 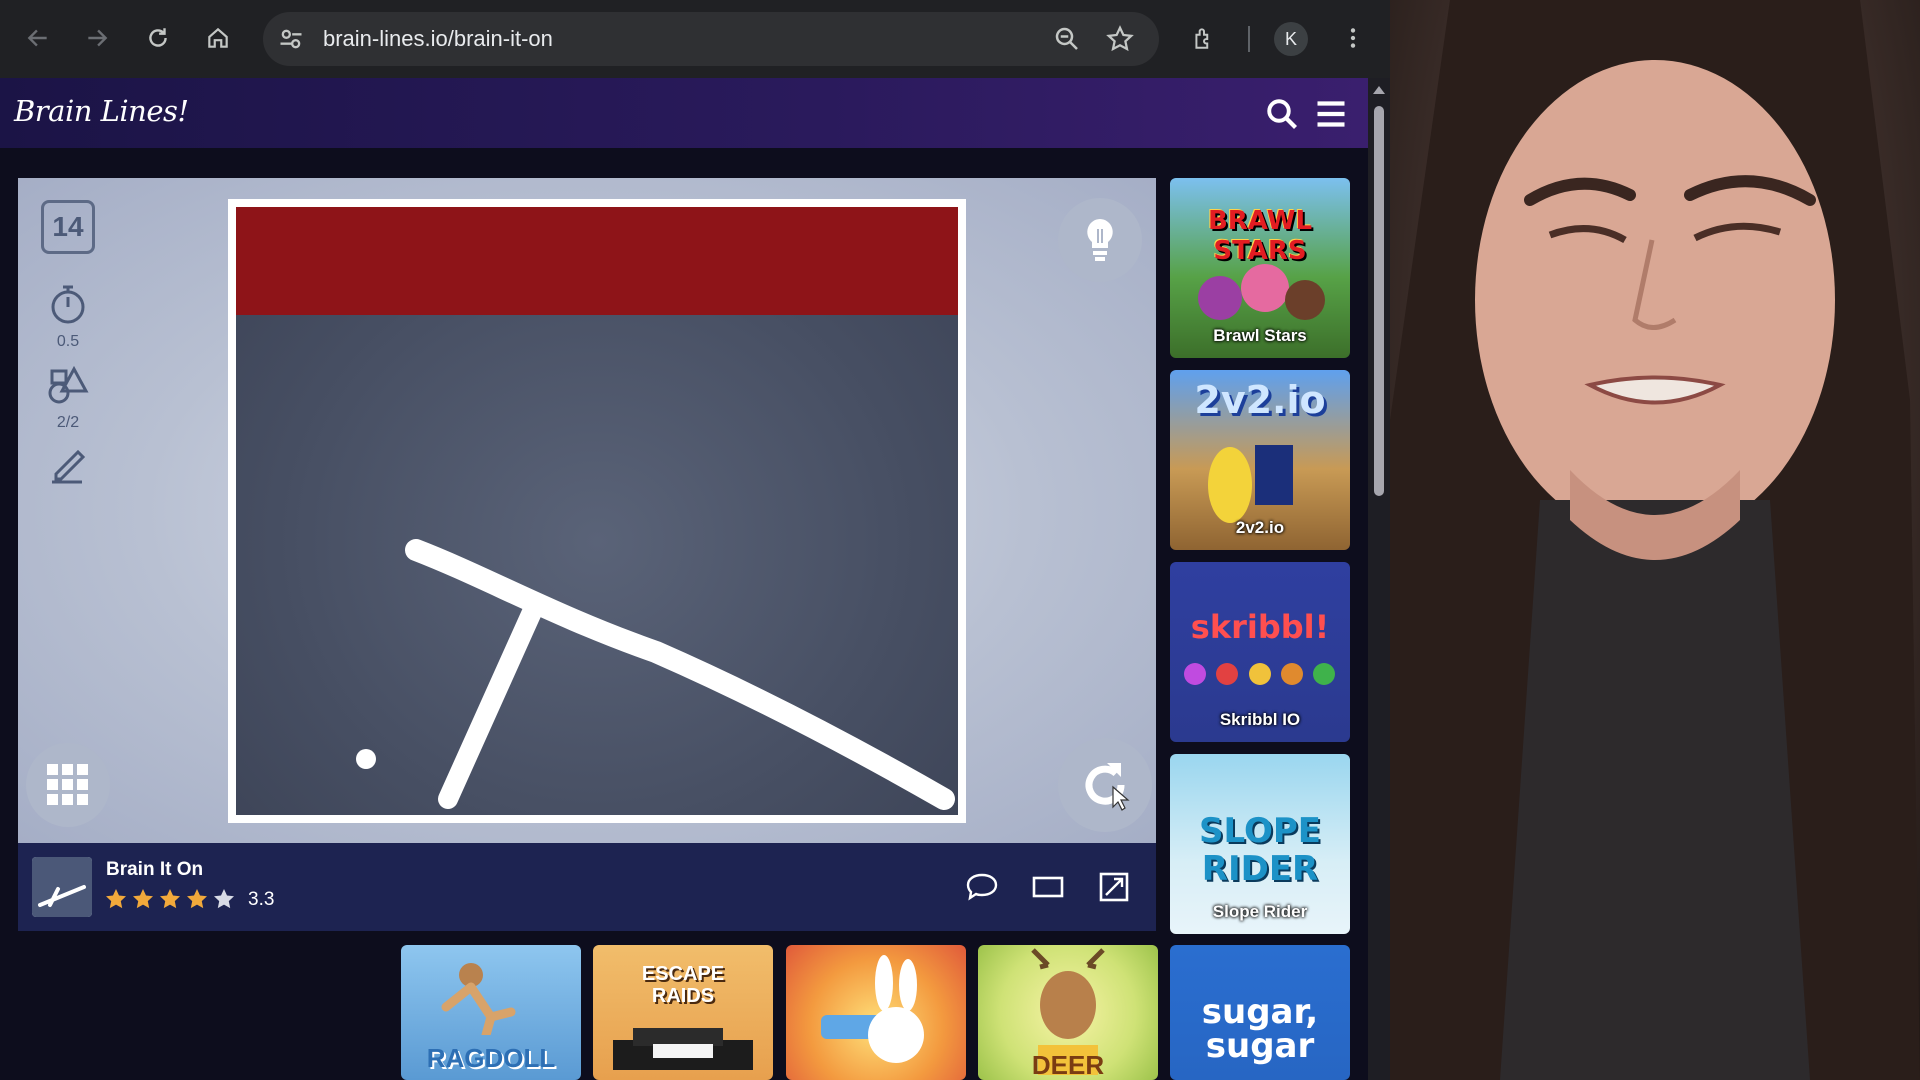 I want to click on game-title: Brain It On, so click(x=155, y=869).